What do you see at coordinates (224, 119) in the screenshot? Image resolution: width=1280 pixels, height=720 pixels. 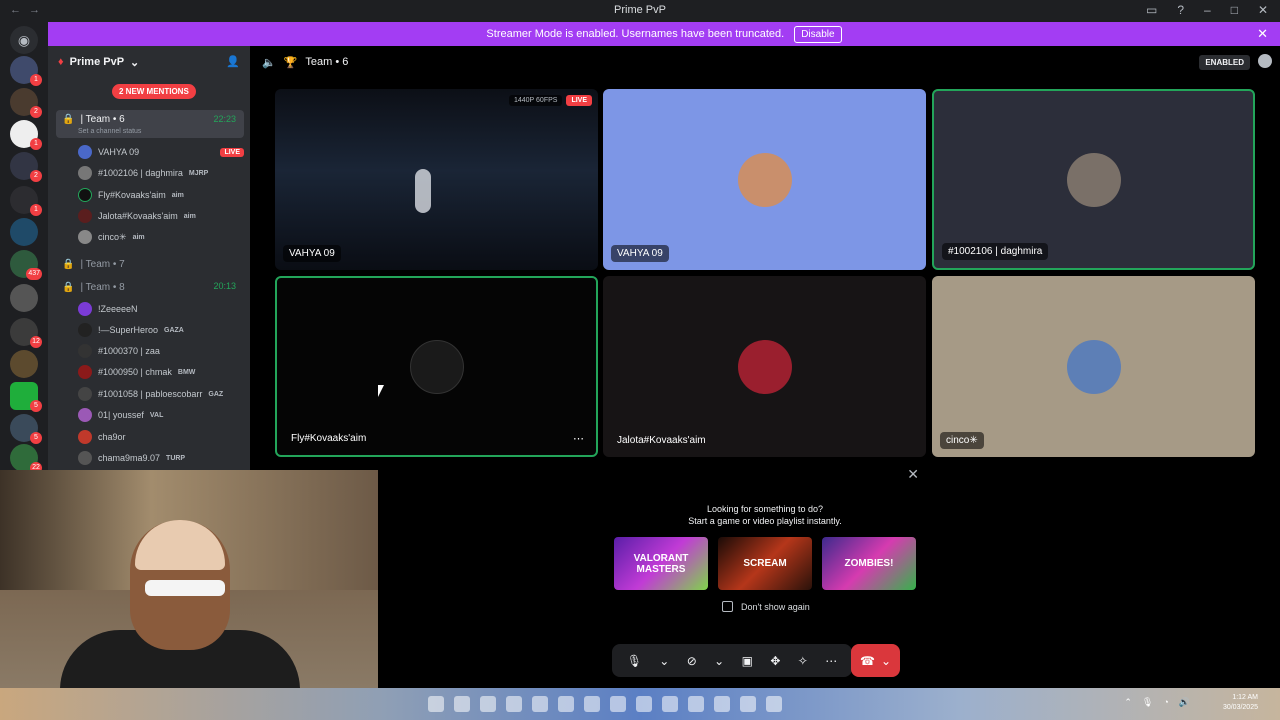 I see `channel-timer: 22:23` at bounding box center [224, 119].